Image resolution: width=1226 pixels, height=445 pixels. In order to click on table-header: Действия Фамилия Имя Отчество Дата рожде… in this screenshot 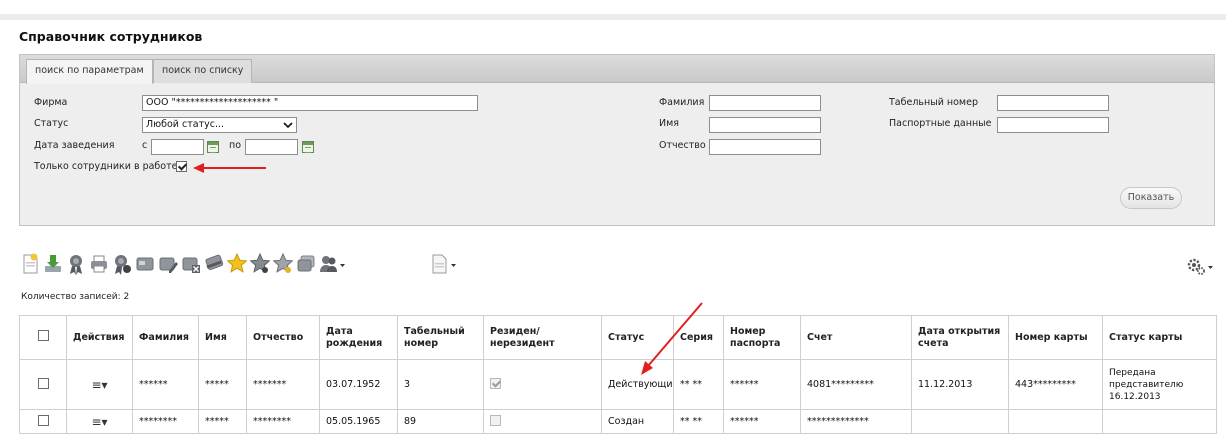, I will do `click(618, 337)`.